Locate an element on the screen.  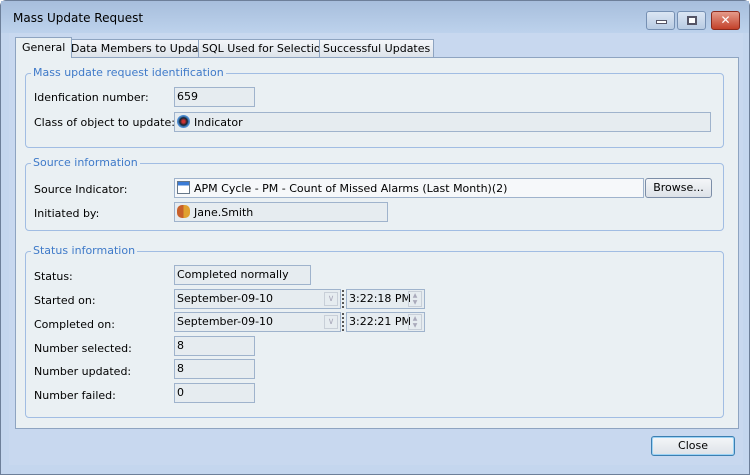
tab-general: General is located at coordinates (44, 47).